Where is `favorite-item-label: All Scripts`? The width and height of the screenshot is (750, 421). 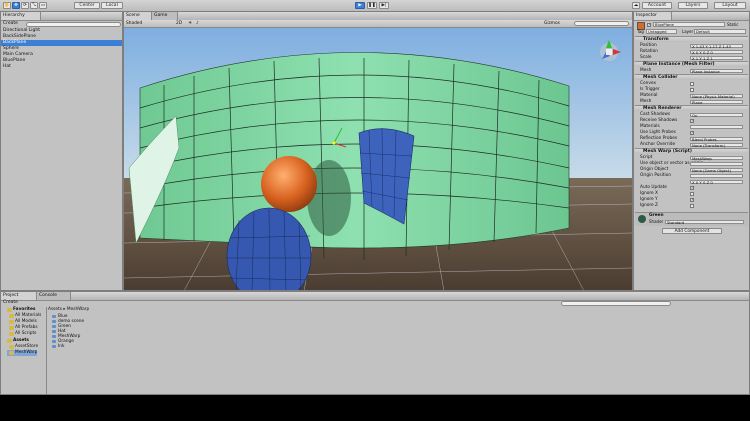 favorite-item-label: All Scripts is located at coordinates (26, 333).